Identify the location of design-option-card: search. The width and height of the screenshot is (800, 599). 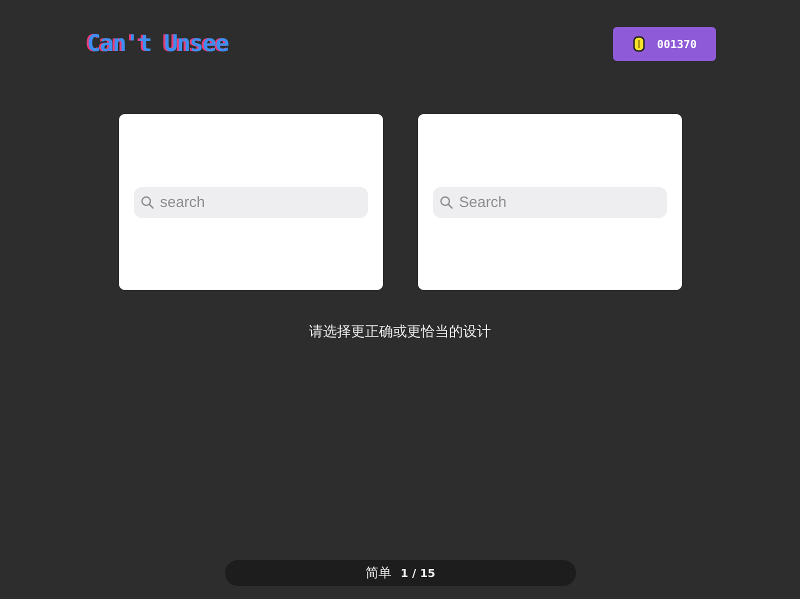
(251, 202).